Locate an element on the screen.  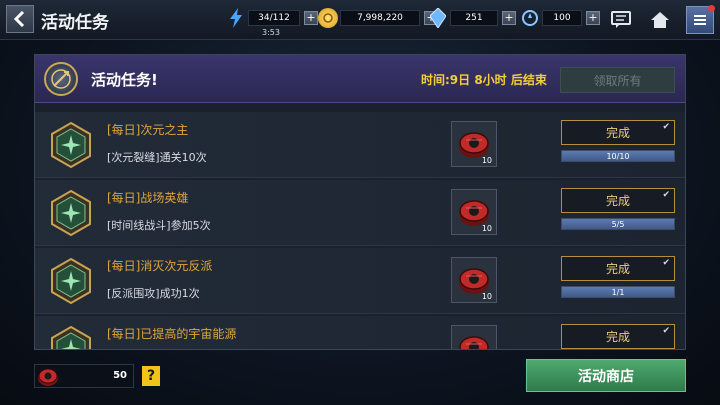
task-progress-bar: 1/1 is located at coordinates (618, 292).